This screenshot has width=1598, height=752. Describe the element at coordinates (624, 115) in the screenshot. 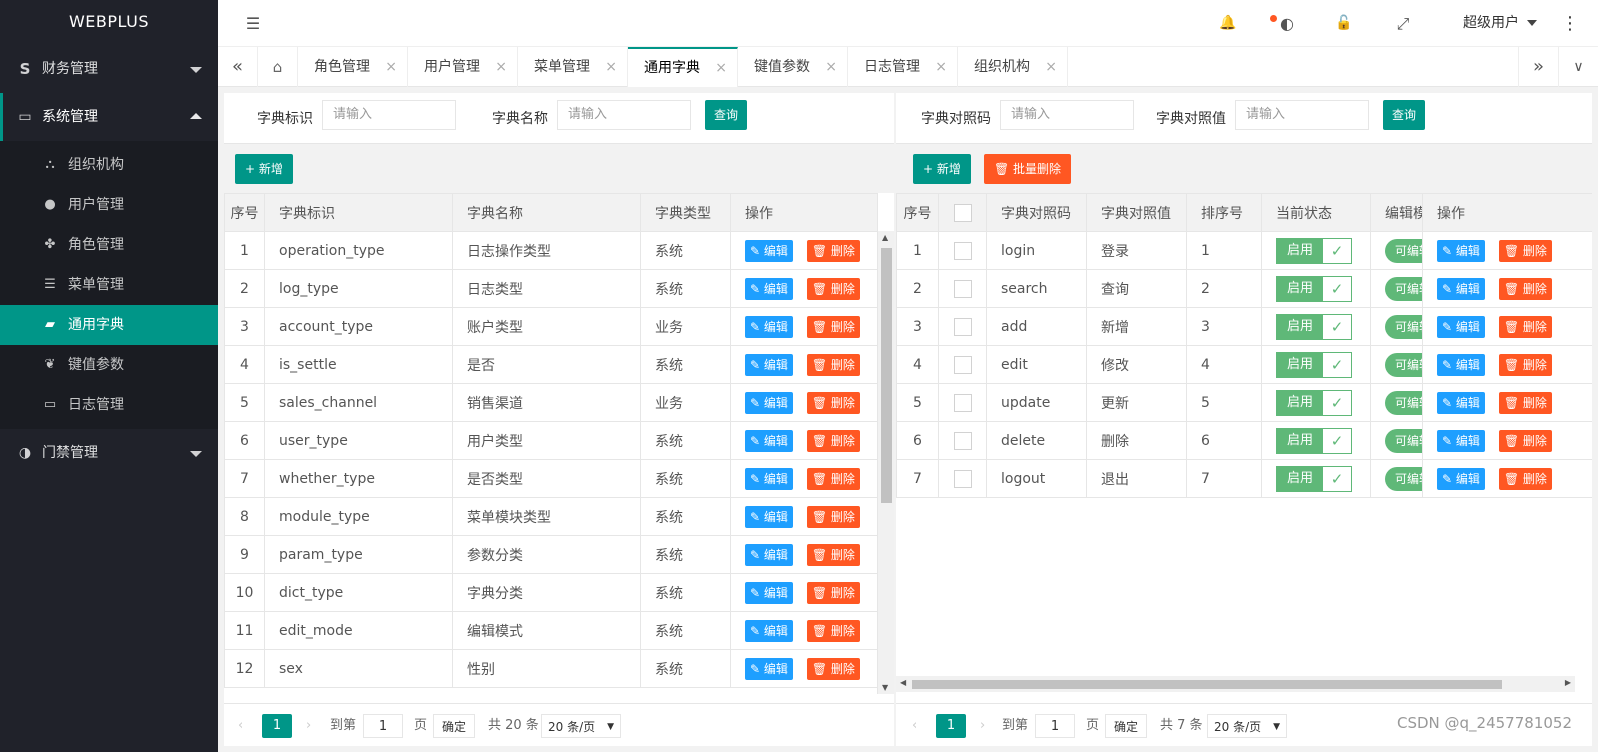

I see `dict-name-input: 请输入` at that location.